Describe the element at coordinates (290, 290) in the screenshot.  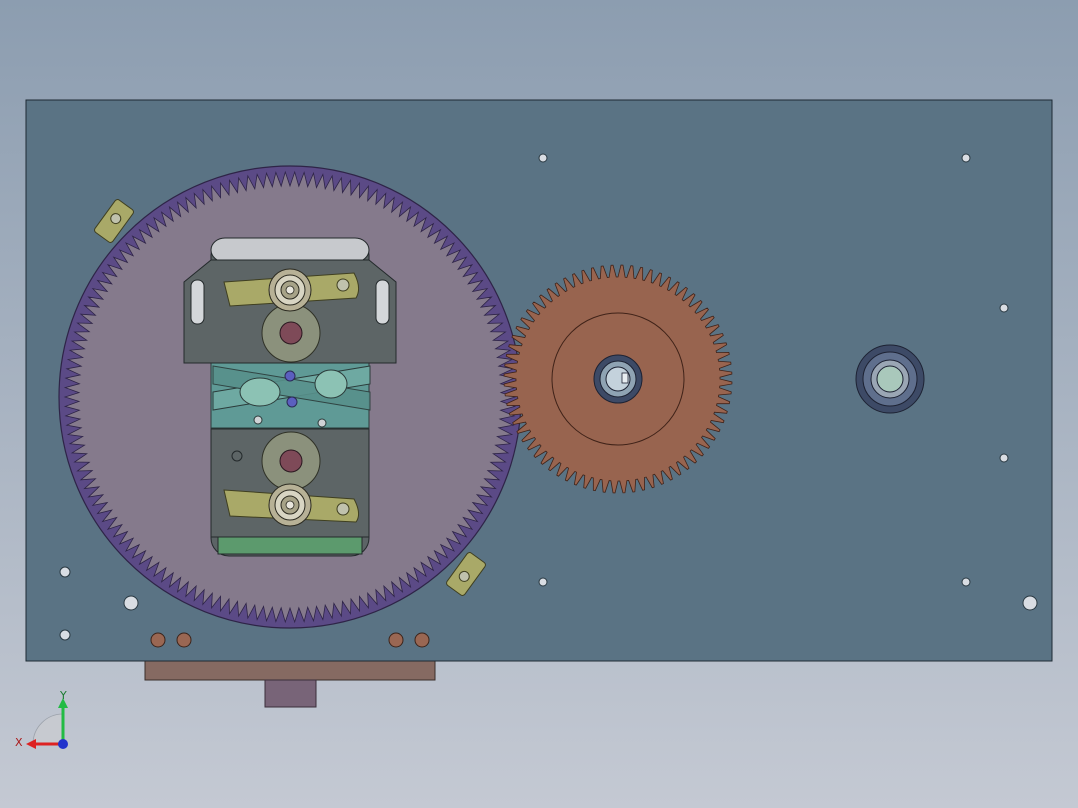
I see `upper-bearing` at that location.